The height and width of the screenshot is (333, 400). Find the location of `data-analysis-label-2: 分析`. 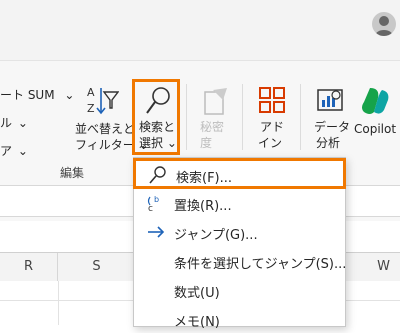

data-analysis-label-2: 分析 is located at coordinates (328, 143).